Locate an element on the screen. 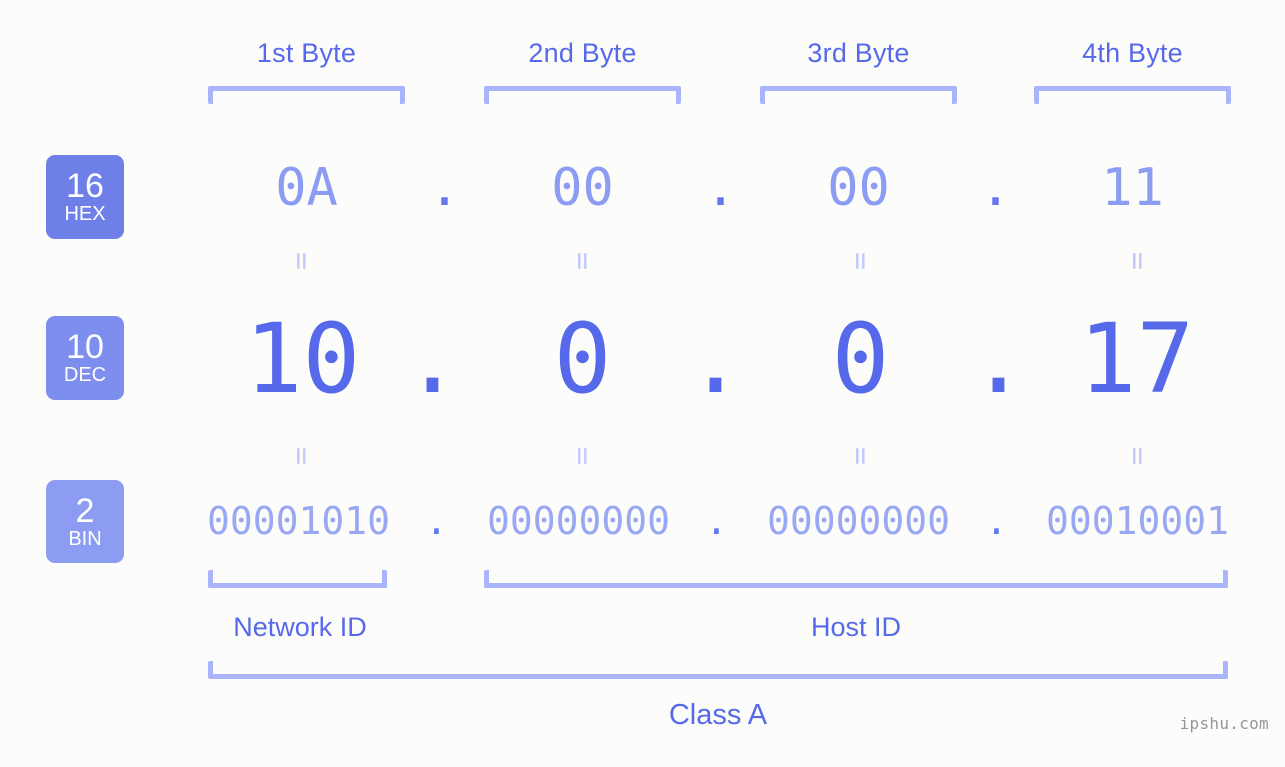  network-id-label: Network ID is located at coordinates (300, 627).